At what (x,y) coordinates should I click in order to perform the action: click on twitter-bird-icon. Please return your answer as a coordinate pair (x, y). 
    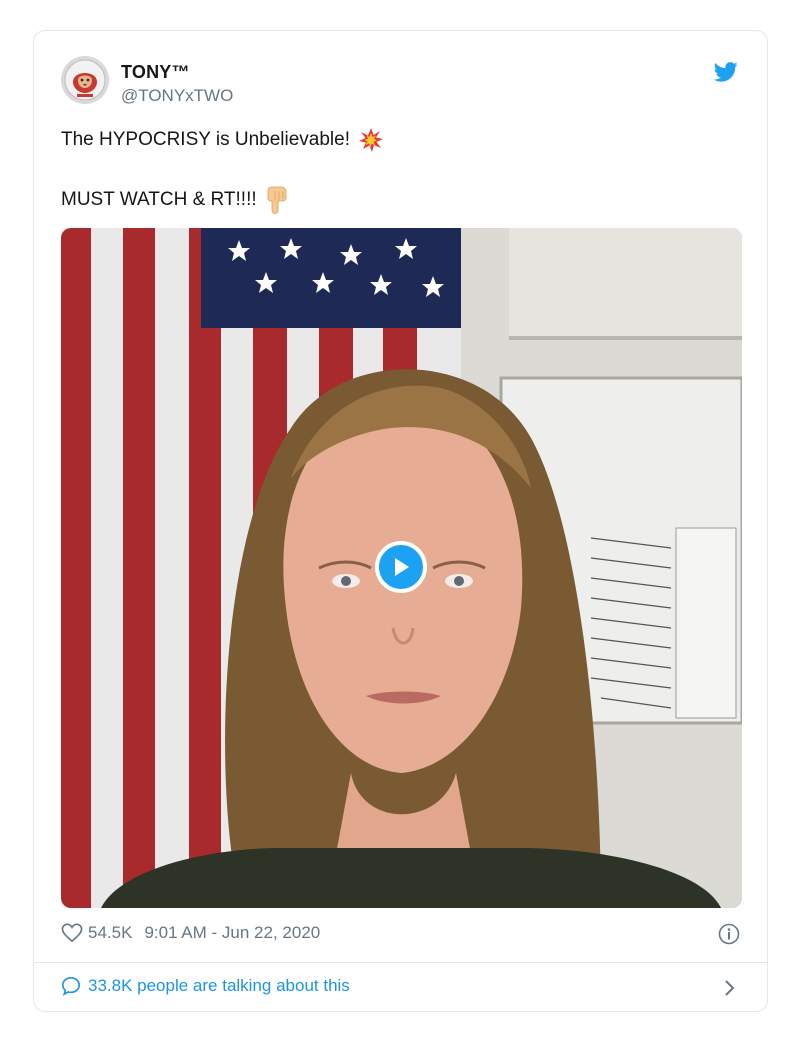
    Looking at the image, I should click on (726, 72).